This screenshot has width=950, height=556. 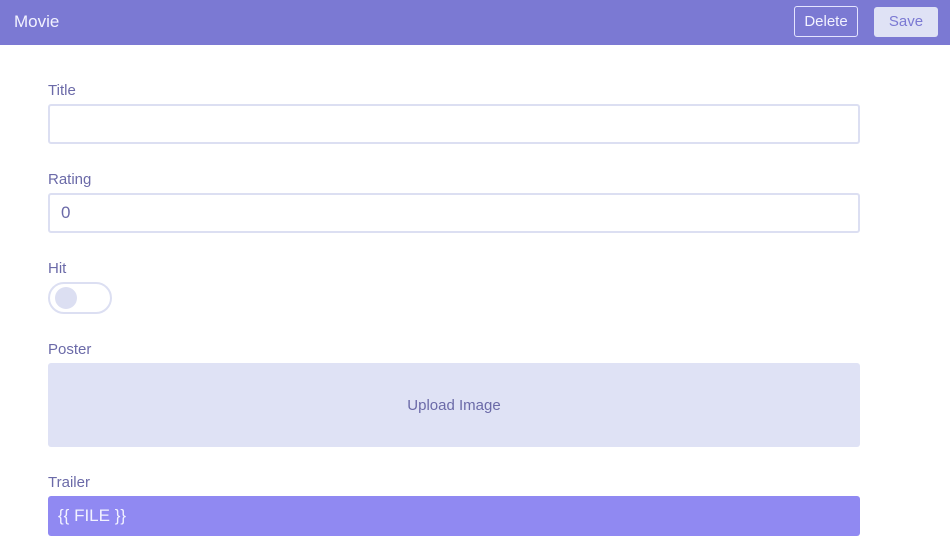 What do you see at coordinates (92, 515) in the screenshot?
I see `trailer-file-text: {{ FILE }}` at bounding box center [92, 515].